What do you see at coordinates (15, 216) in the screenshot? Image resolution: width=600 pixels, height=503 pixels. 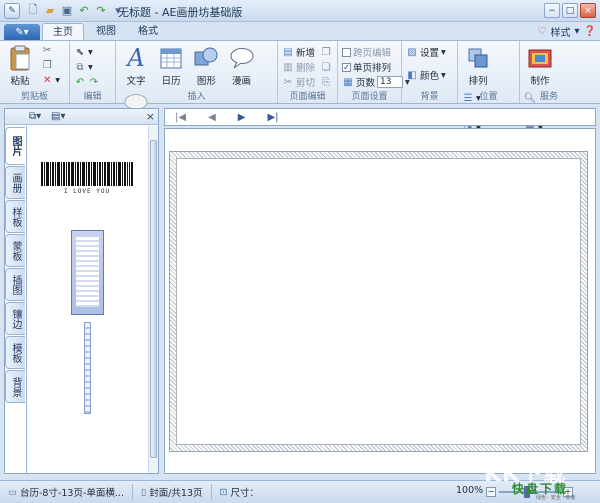 I see `tab-samples: 样板` at bounding box center [15, 216].